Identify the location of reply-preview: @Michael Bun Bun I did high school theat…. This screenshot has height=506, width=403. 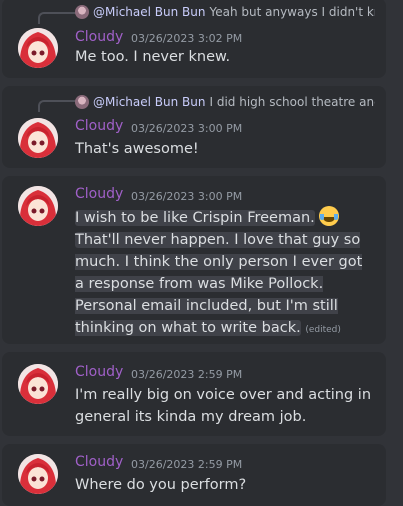
(225, 102).